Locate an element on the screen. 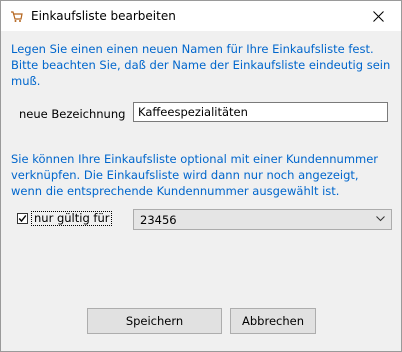 Image resolution: width=402 pixels, height=352 pixels. shopping-cart-icon is located at coordinates (16, 16).